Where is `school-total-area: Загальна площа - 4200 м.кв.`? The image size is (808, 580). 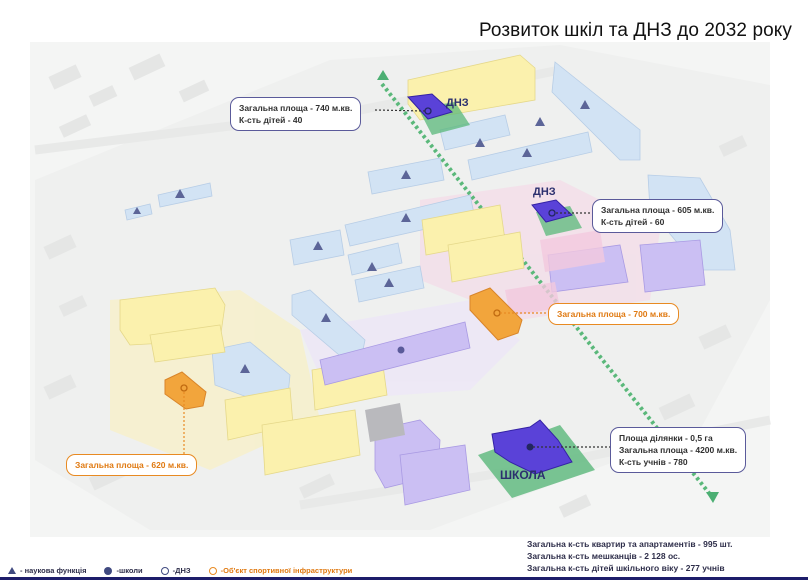
school-total-area: Загальна площа - 4200 м.кв. is located at coordinates (678, 450).